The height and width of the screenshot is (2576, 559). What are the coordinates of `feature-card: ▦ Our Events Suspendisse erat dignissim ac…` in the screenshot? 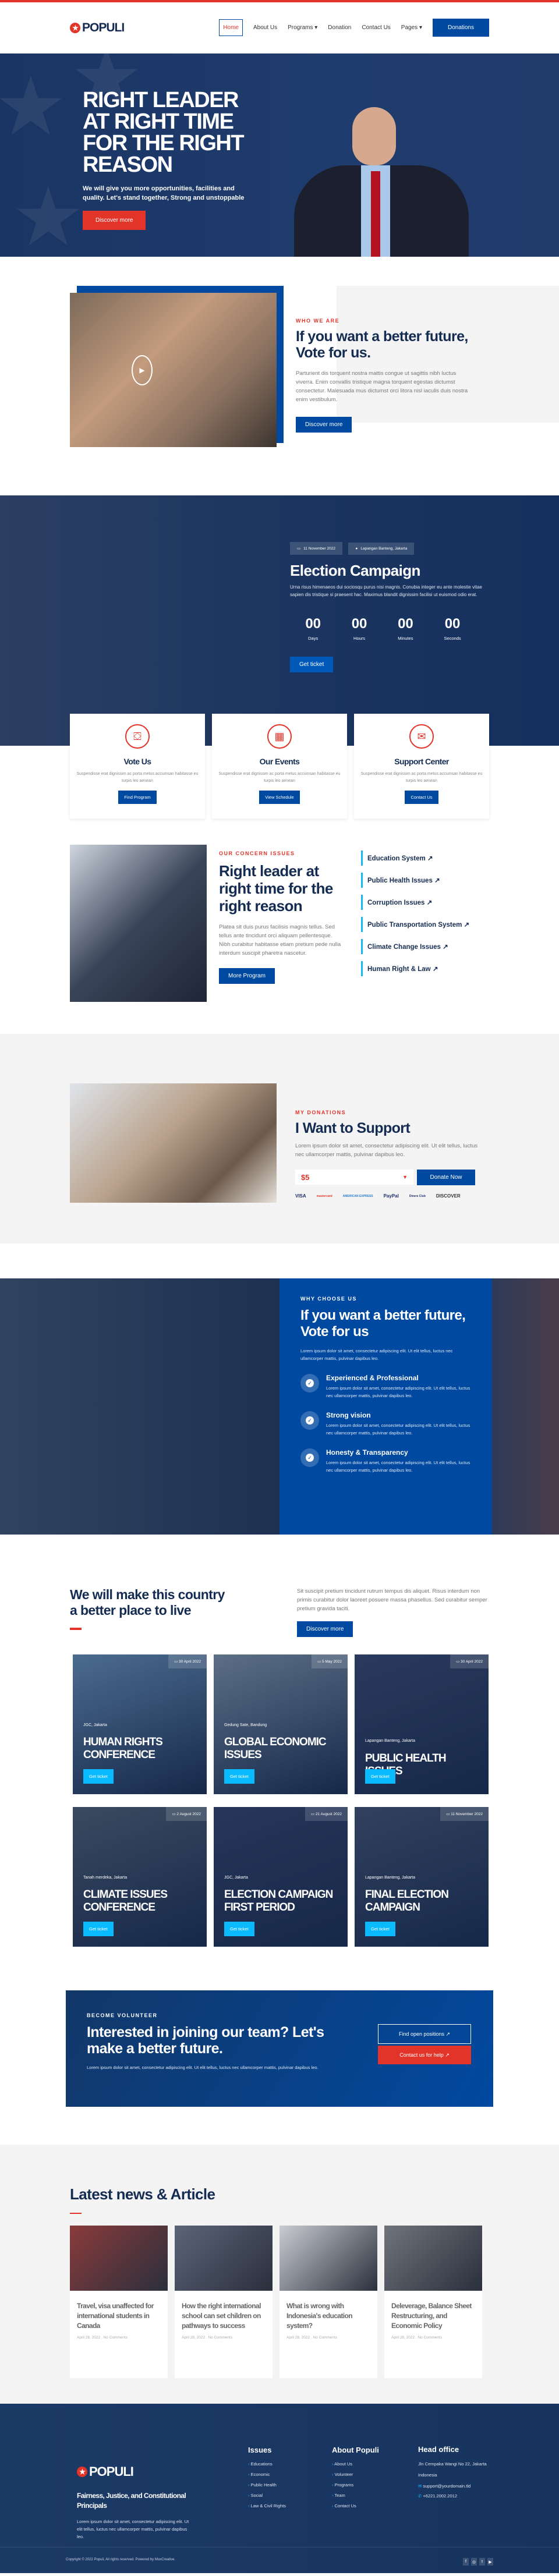 It's located at (279, 766).